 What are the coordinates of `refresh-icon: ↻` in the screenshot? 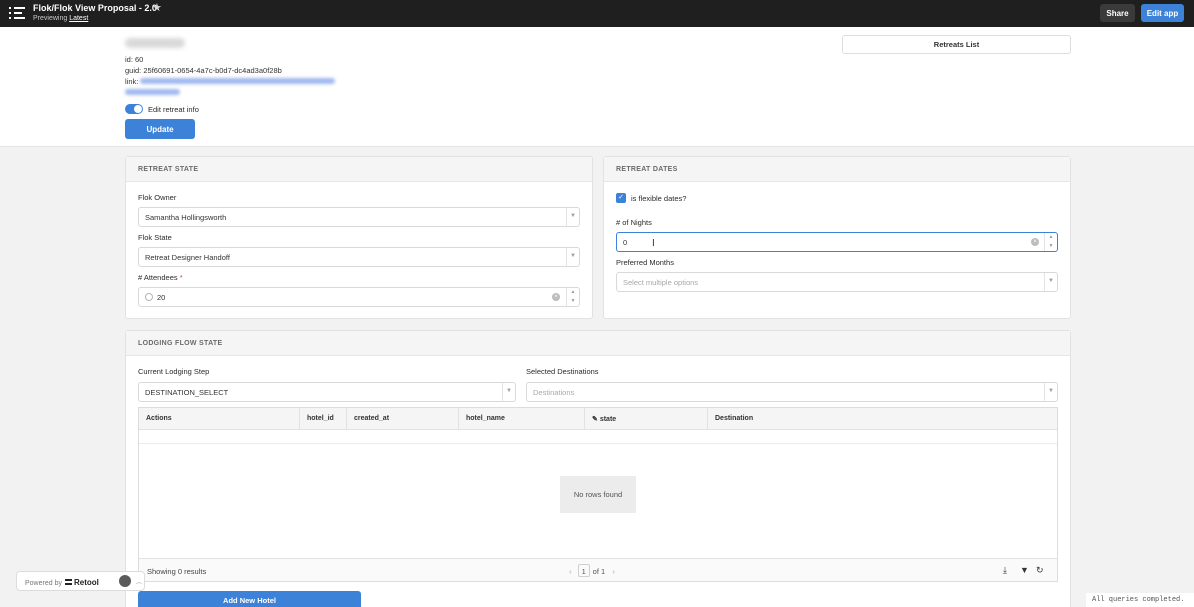 It's located at (1040, 570).